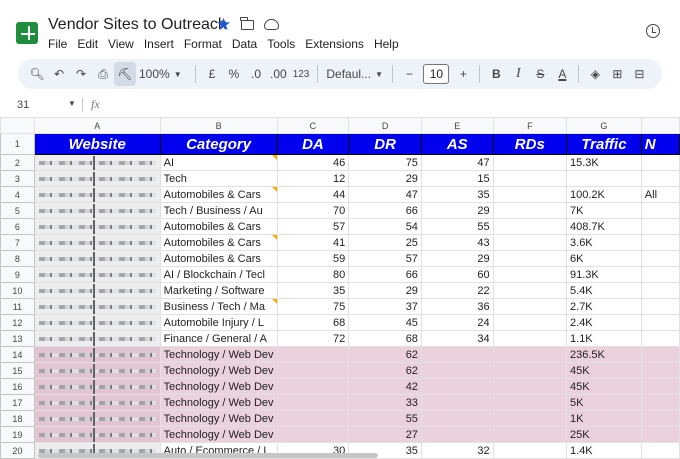 This screenshot has width=680, height=459. I want to click on cell-category: AI, so click(218, 162).